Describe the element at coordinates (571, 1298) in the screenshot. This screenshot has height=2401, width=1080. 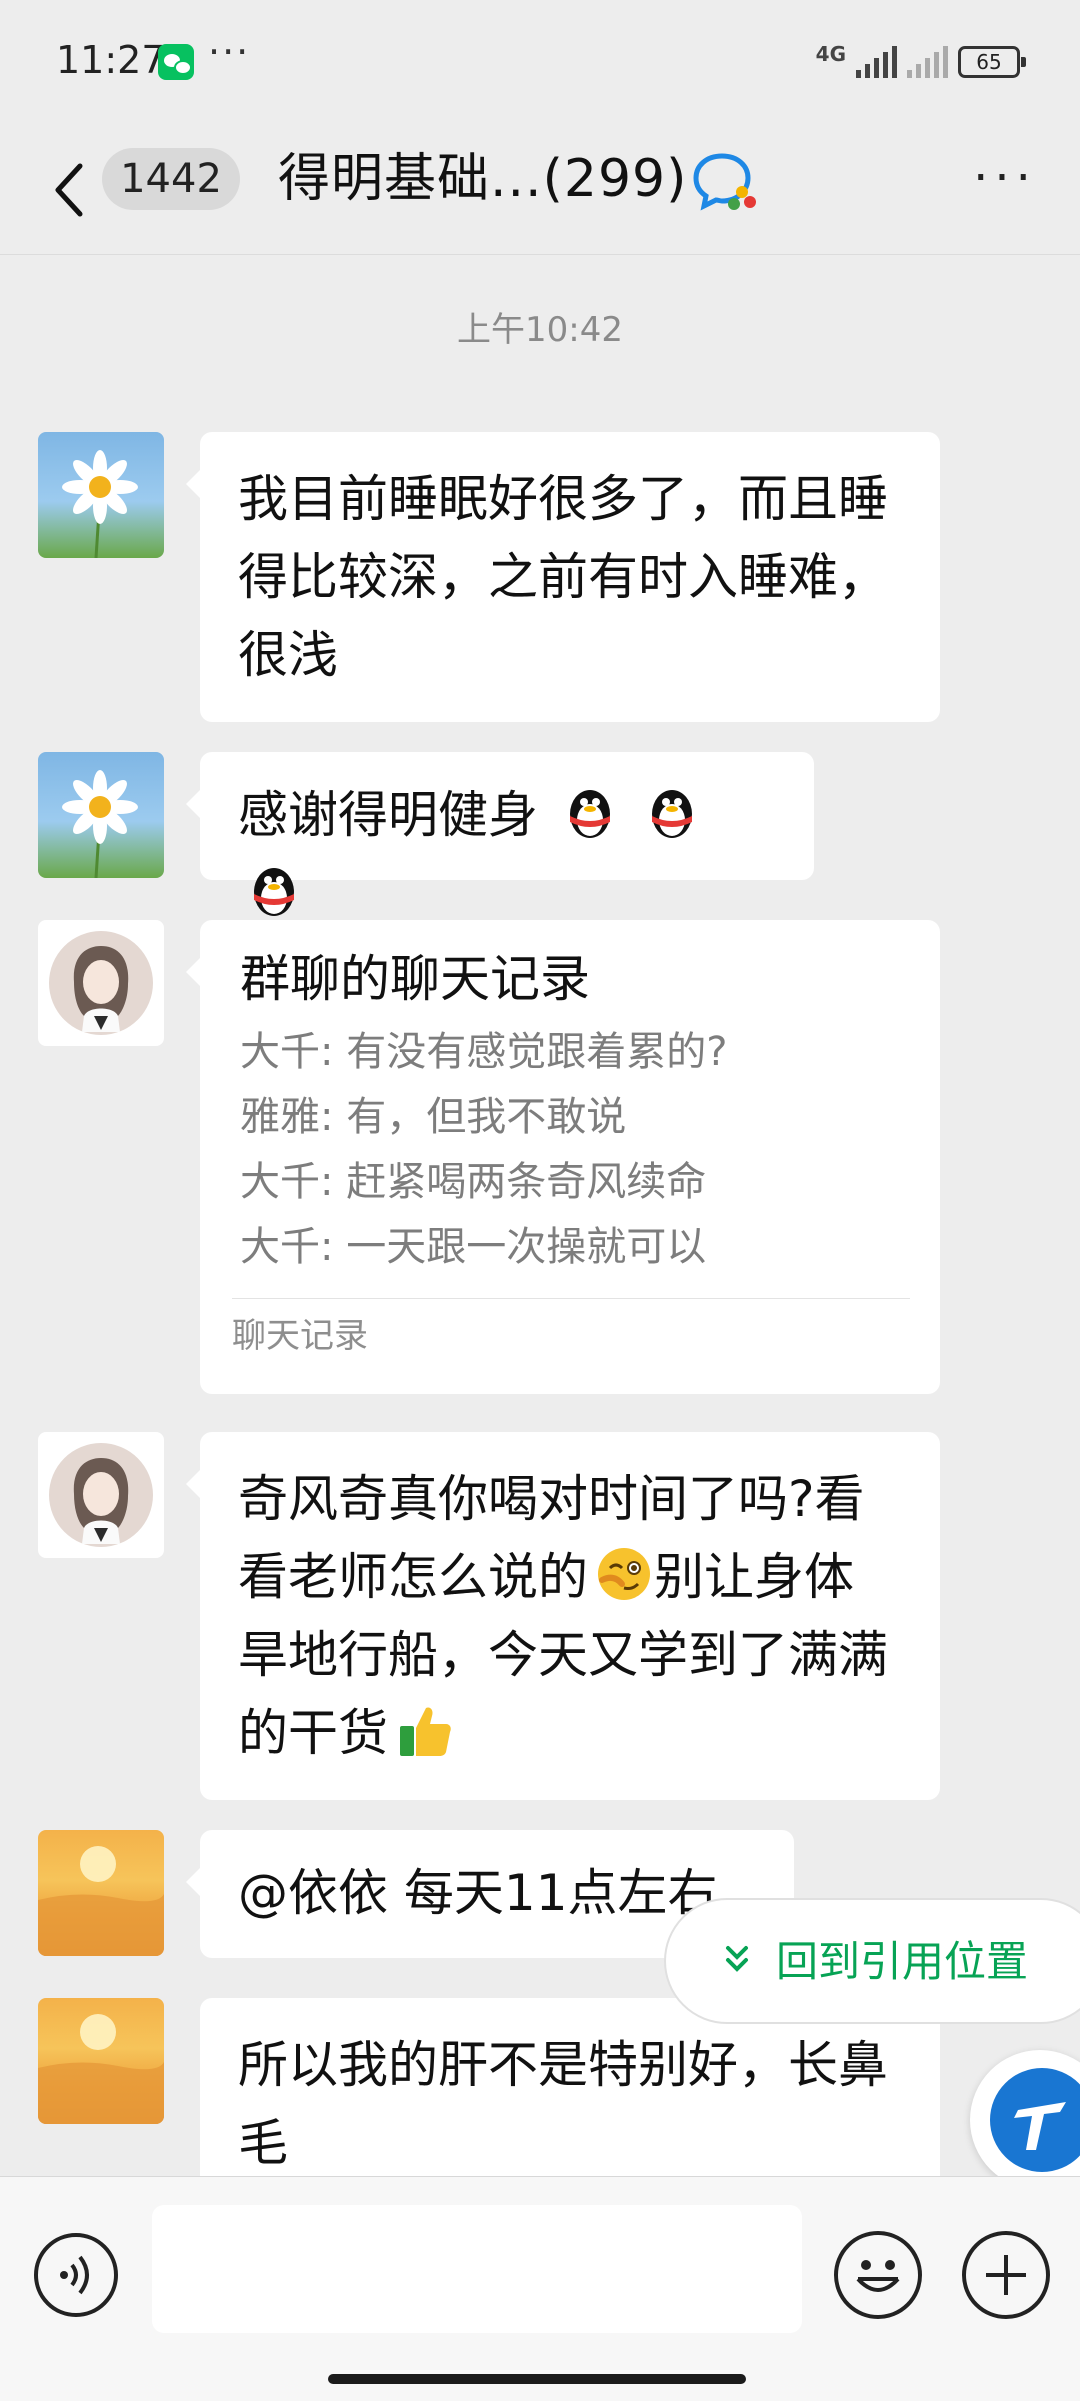
I see `divider` at that location.